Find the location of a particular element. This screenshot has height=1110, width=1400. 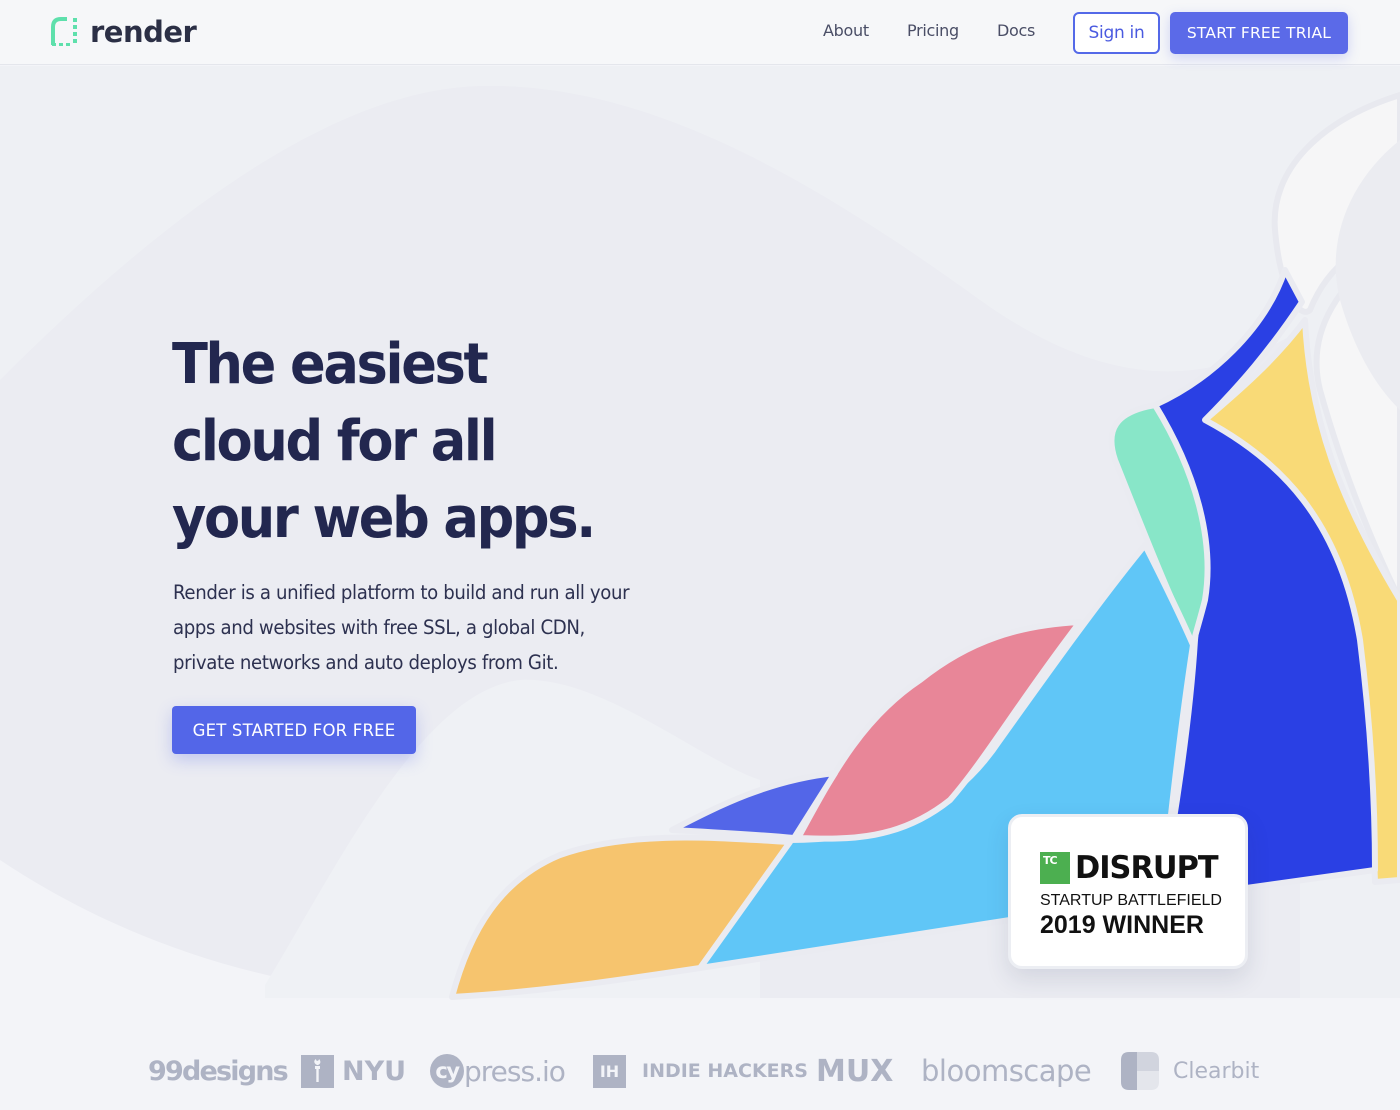

logo-indie-hackers: IH INDIE HACKERS is located at coordinates (700, 1071).